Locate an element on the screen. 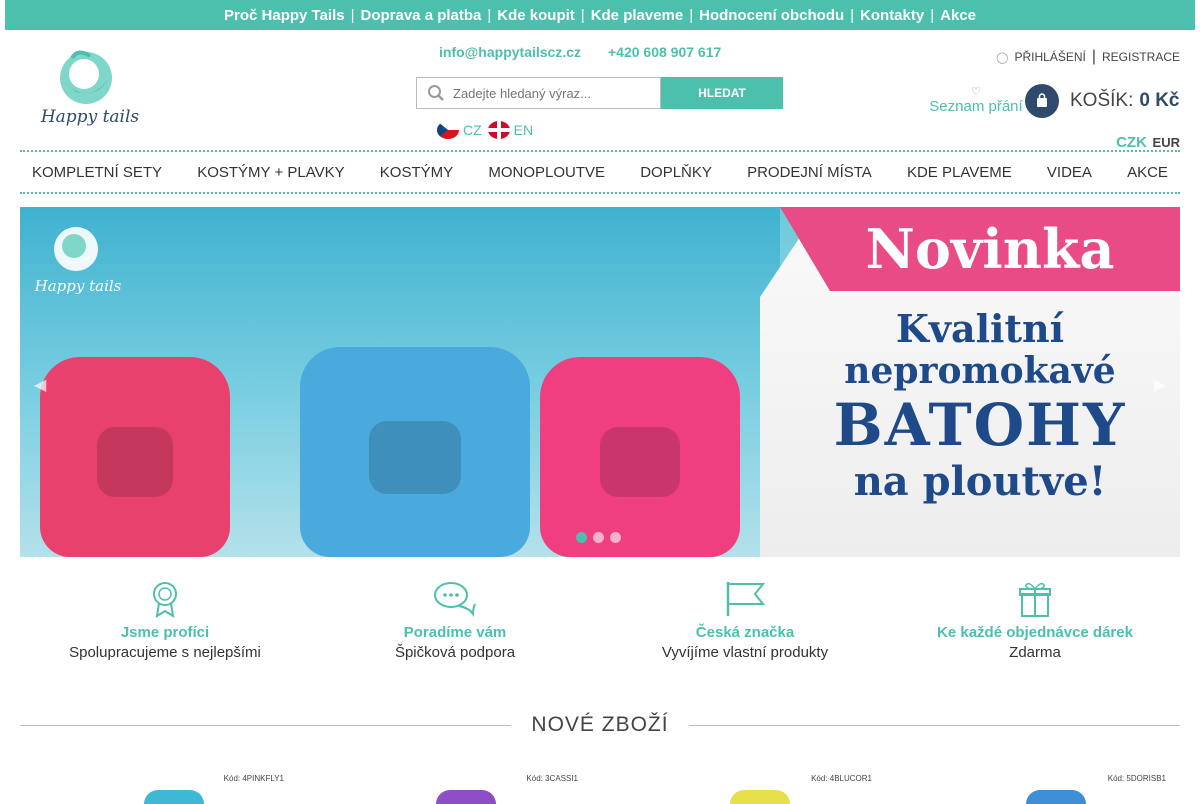 The image size is (1200, 804). award-icon is located at coordinates (165, 600).